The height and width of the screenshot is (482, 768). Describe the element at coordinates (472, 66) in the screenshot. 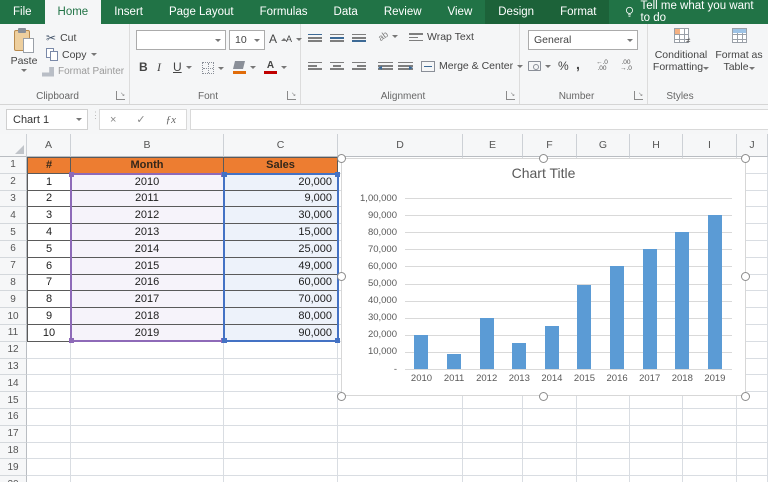

I see `merge-center-button: Merge & Center` at that location.